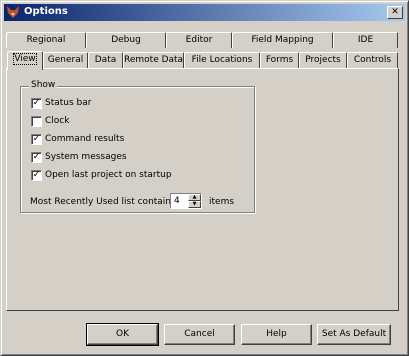 The image size is (409, 356). Describe the element at coordinates (43, 85) in the screenshot. I see `show-group-label: Show` at that location.